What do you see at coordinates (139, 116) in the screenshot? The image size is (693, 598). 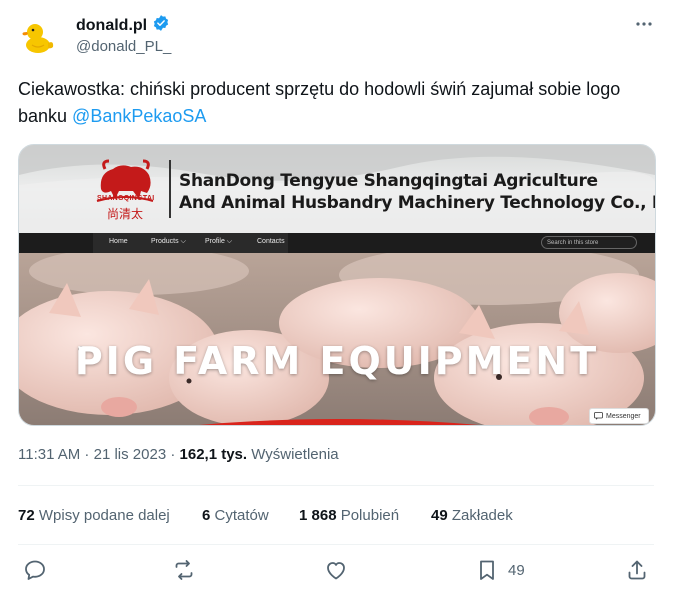 I see `mention-link: @BankPekaoSA` at bounding box center [139, 116].